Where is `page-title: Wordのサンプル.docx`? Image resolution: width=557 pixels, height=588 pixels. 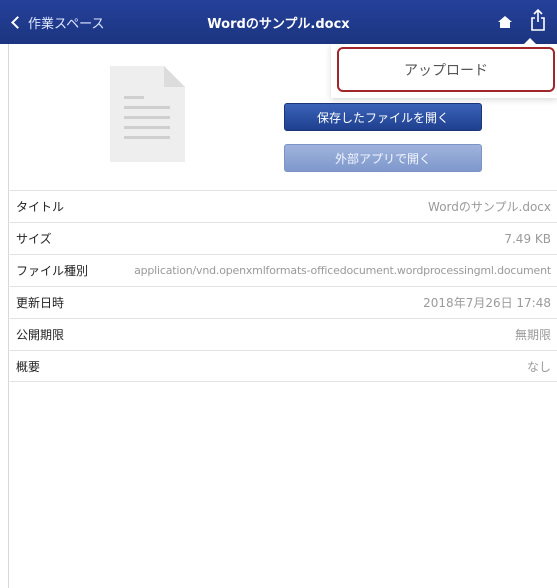 page-title: Wordのサンプル.docx is located at coordinates (278, 24).